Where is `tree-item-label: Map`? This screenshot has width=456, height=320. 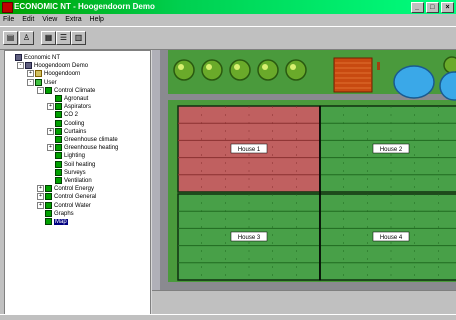 tree-item-label: Map is located at coordinates (61, 222).